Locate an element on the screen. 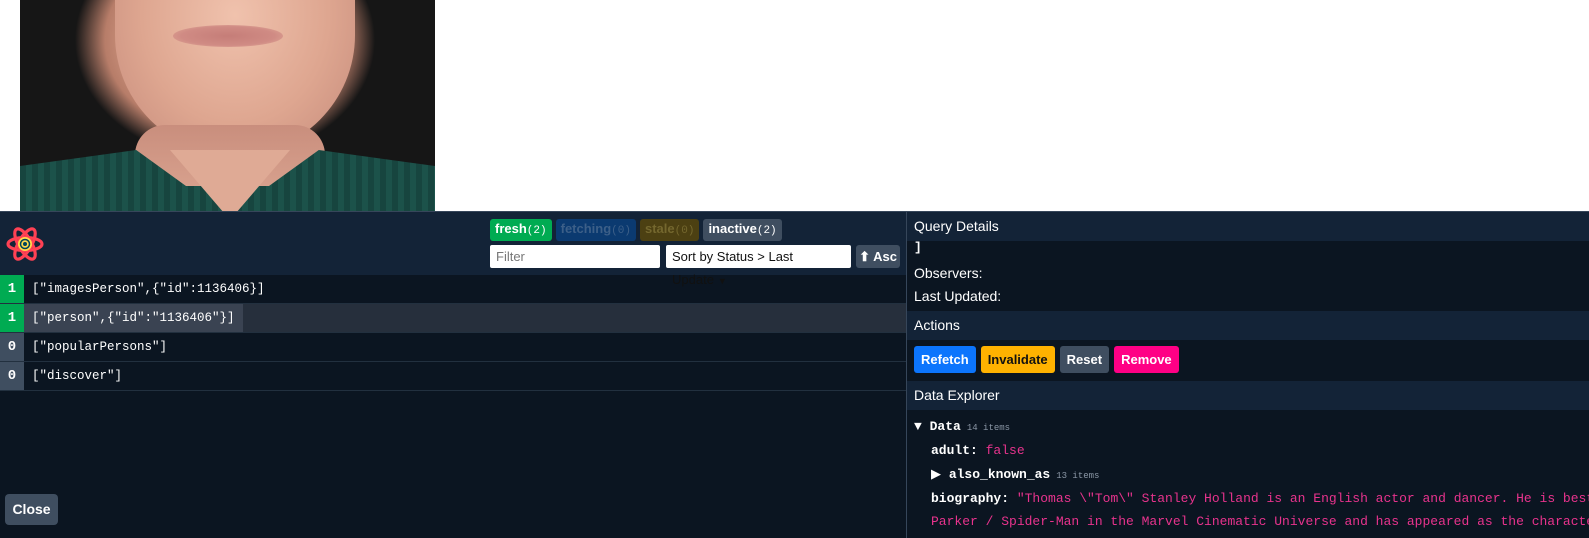 The height and width of the screenshot is (538, 1589). collapsed-arrow-icon: ▶ is located at coordinates (936, 474).